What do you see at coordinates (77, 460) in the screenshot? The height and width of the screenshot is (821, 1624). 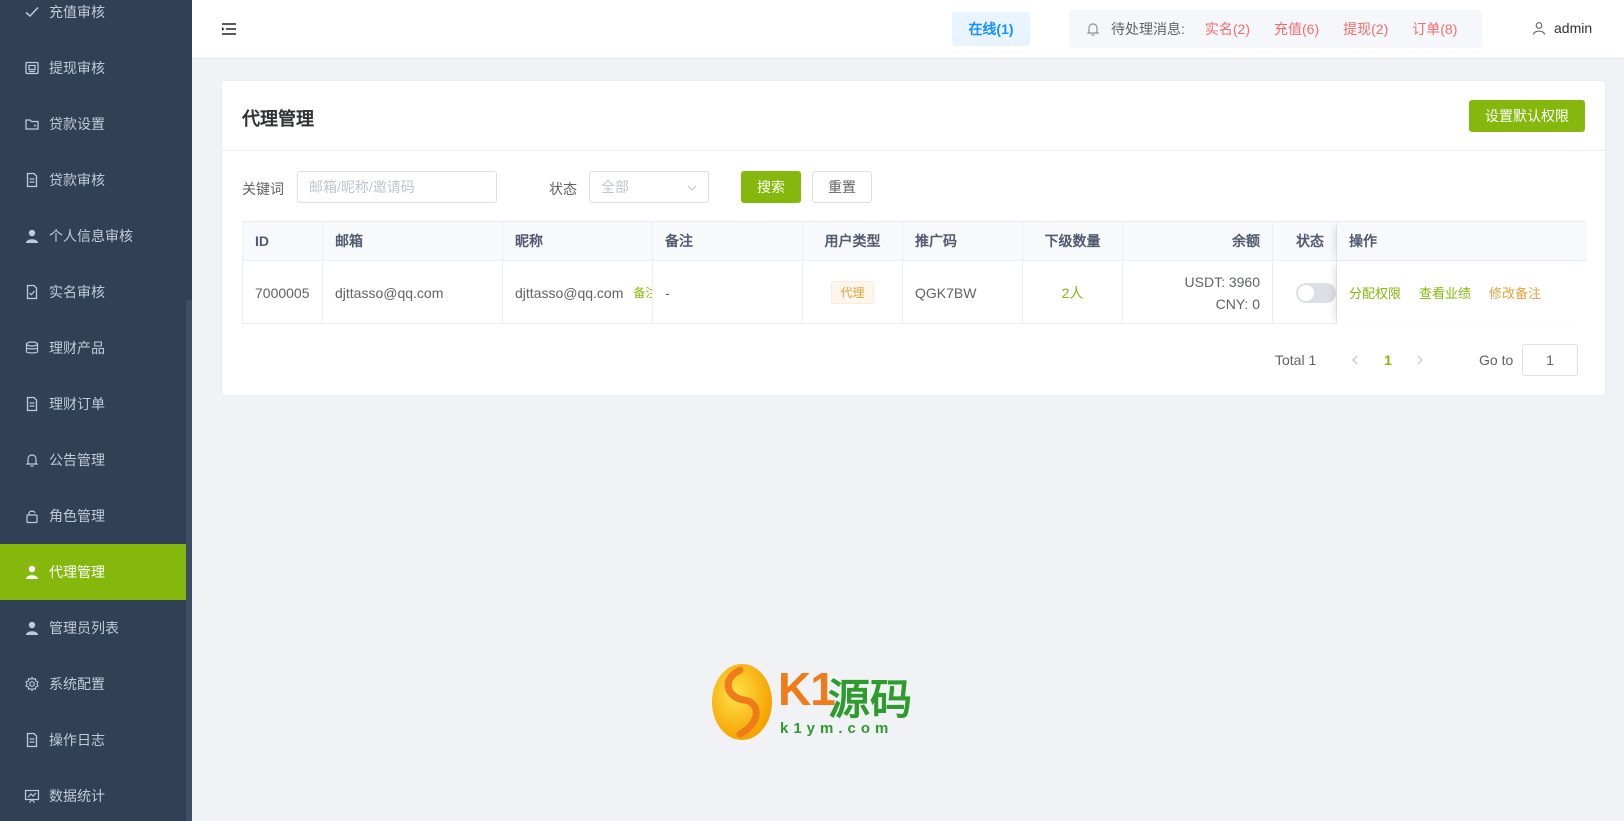 I see `sidebar-item-label: 公告管理` at bounding box center [77, 460].